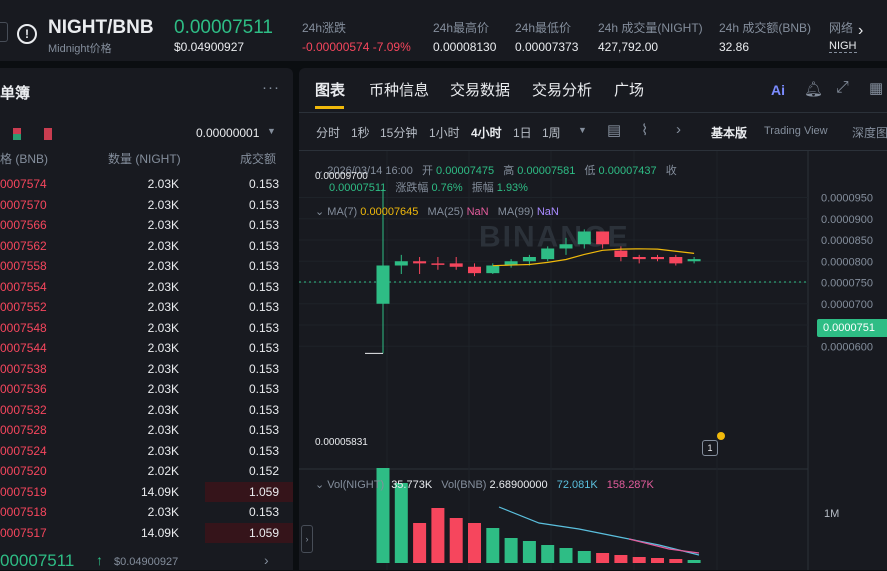  Describe the element at coordinates (465, 47) in the screenshot. I see `stat-value-high: 0.00008130` at that location.